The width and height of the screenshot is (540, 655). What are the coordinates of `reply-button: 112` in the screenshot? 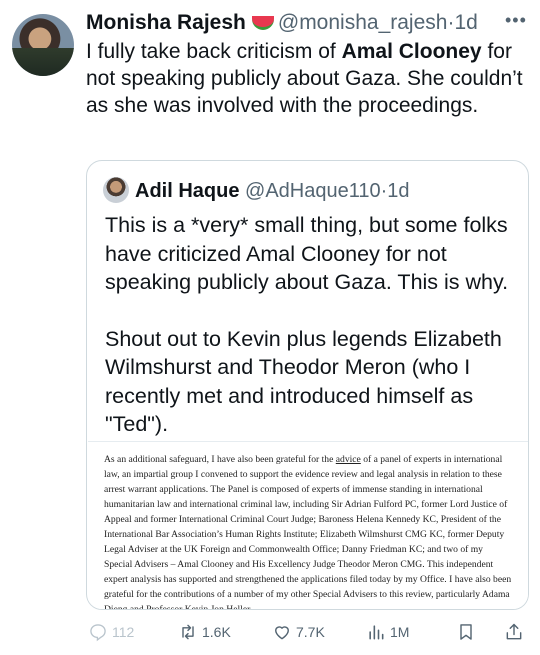 It's located at (111, 632).